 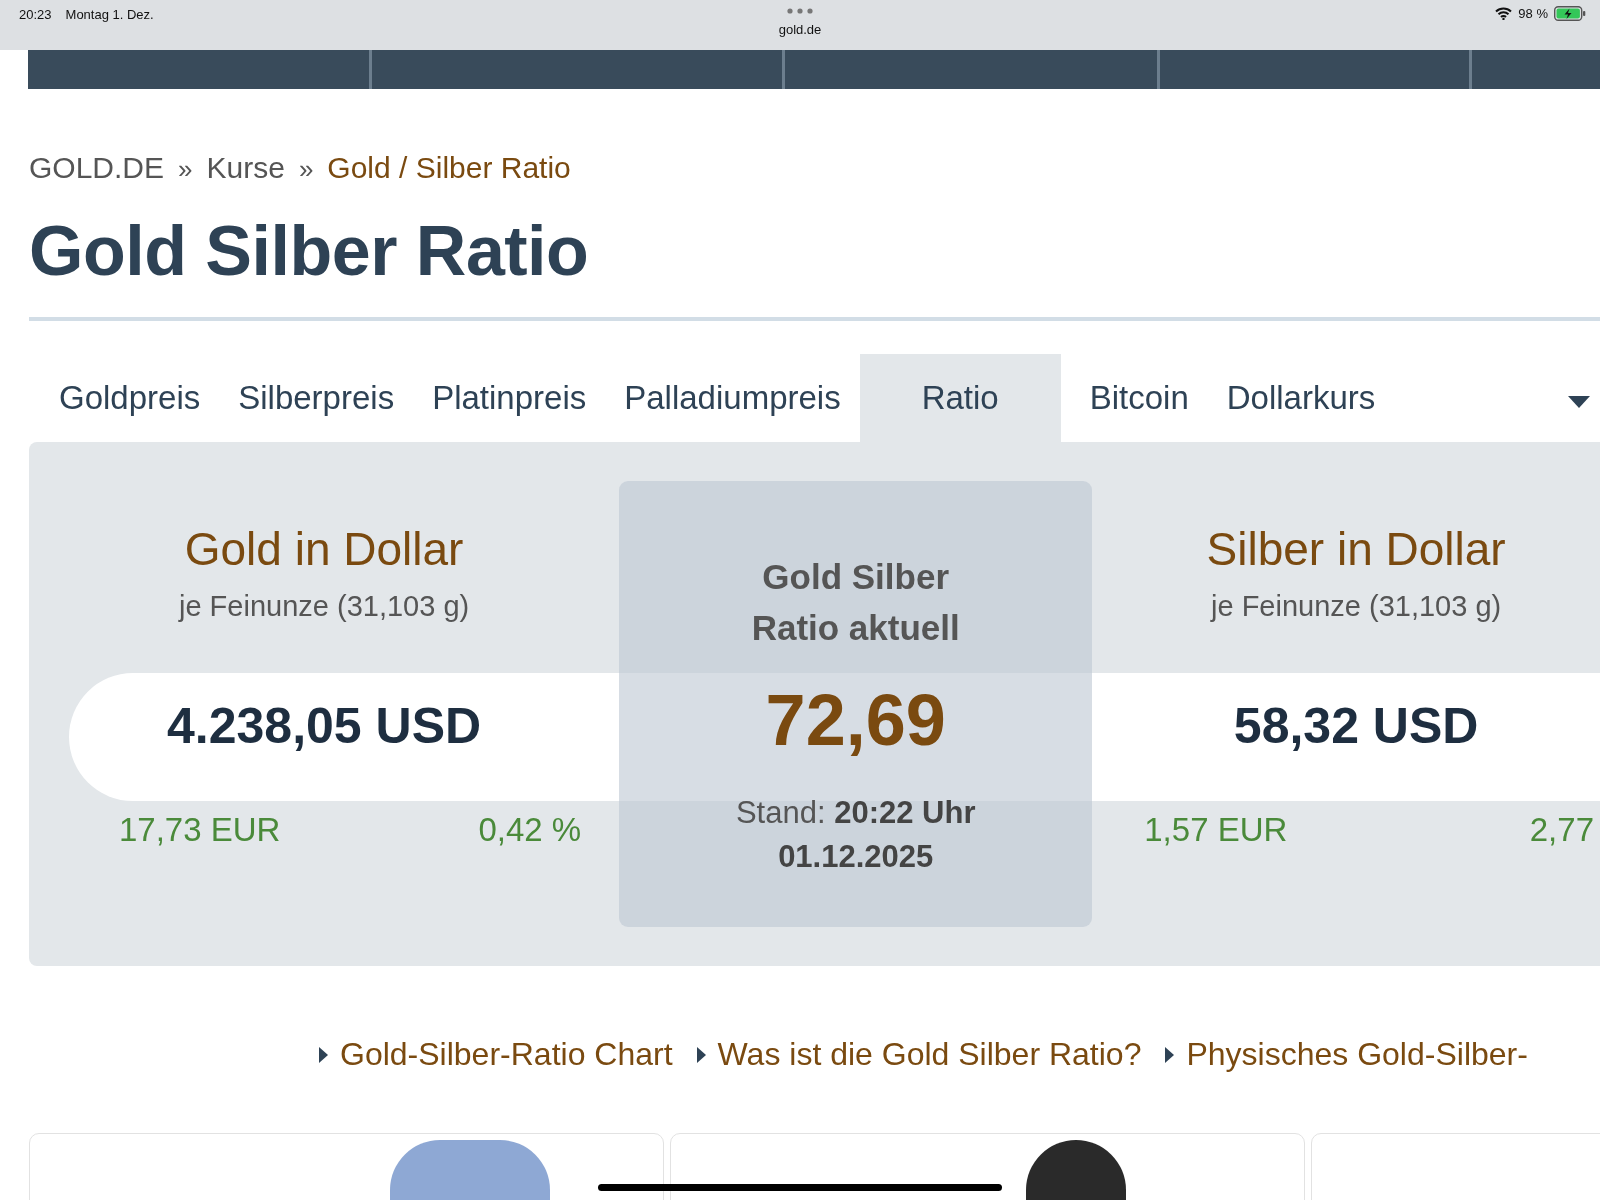 I want to click on ratio-value: 72,69, so click(x=855, y=720).